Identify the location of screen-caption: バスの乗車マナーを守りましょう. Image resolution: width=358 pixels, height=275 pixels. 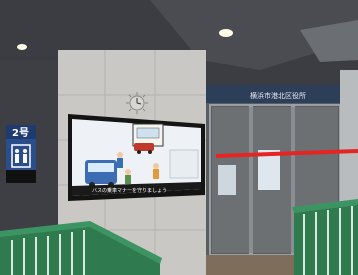
(129, 190).